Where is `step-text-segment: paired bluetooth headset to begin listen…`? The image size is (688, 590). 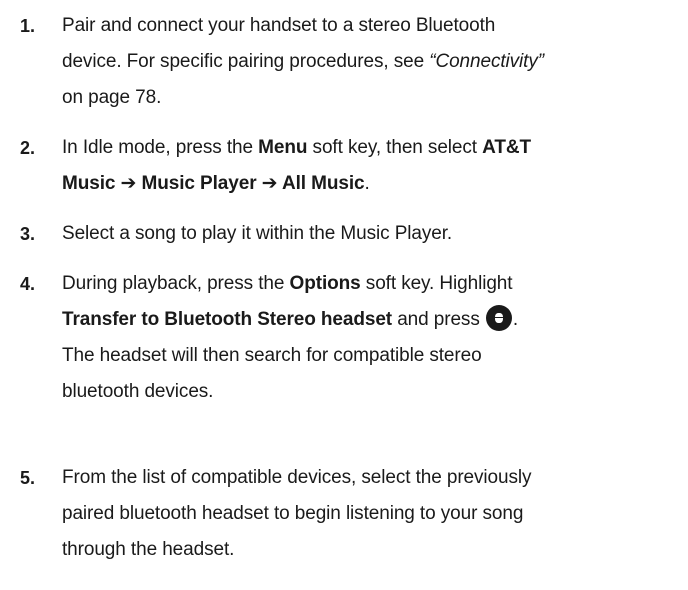 step-text-segment: paired bluetooth headset to begin listen… is located at coordinates (293, 513).